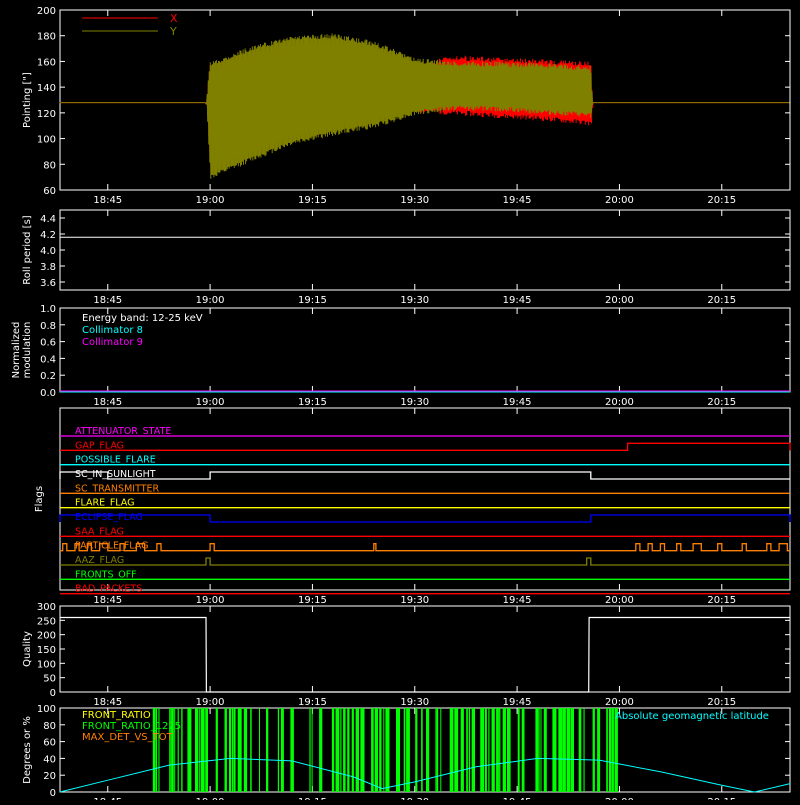 The image size is (800, 805). Describe the element at coordinates (46, 114) in the screenshot. I see `y-tick-label: 120` at that location.